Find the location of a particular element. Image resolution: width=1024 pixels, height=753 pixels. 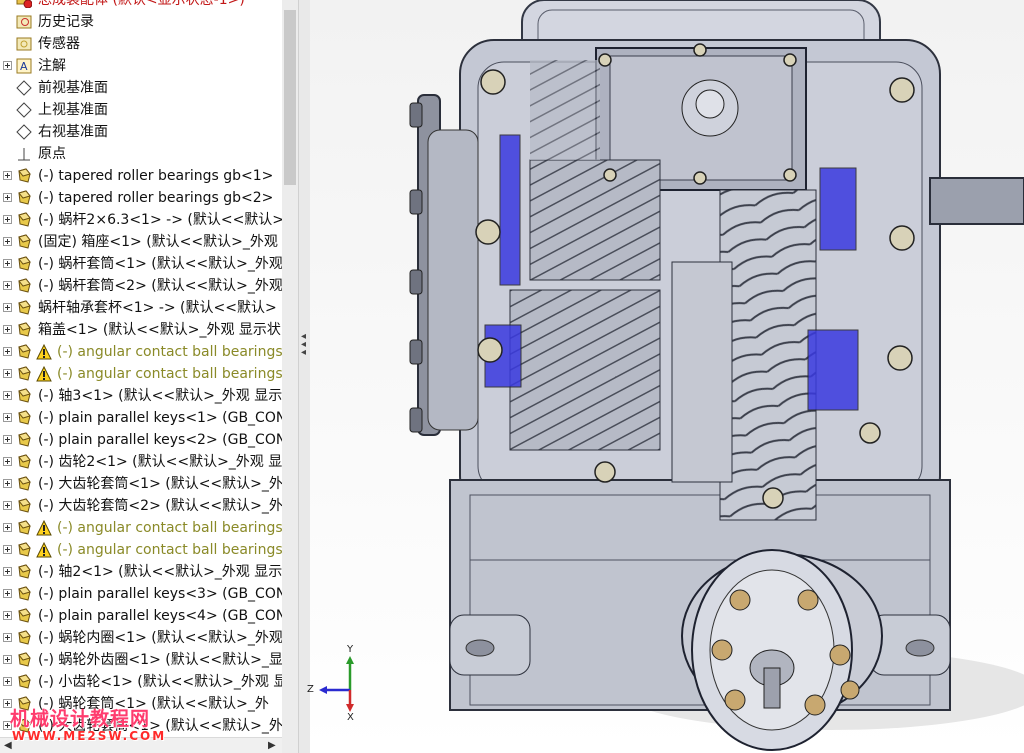

plane-icon is located at coordinates (24, 88).